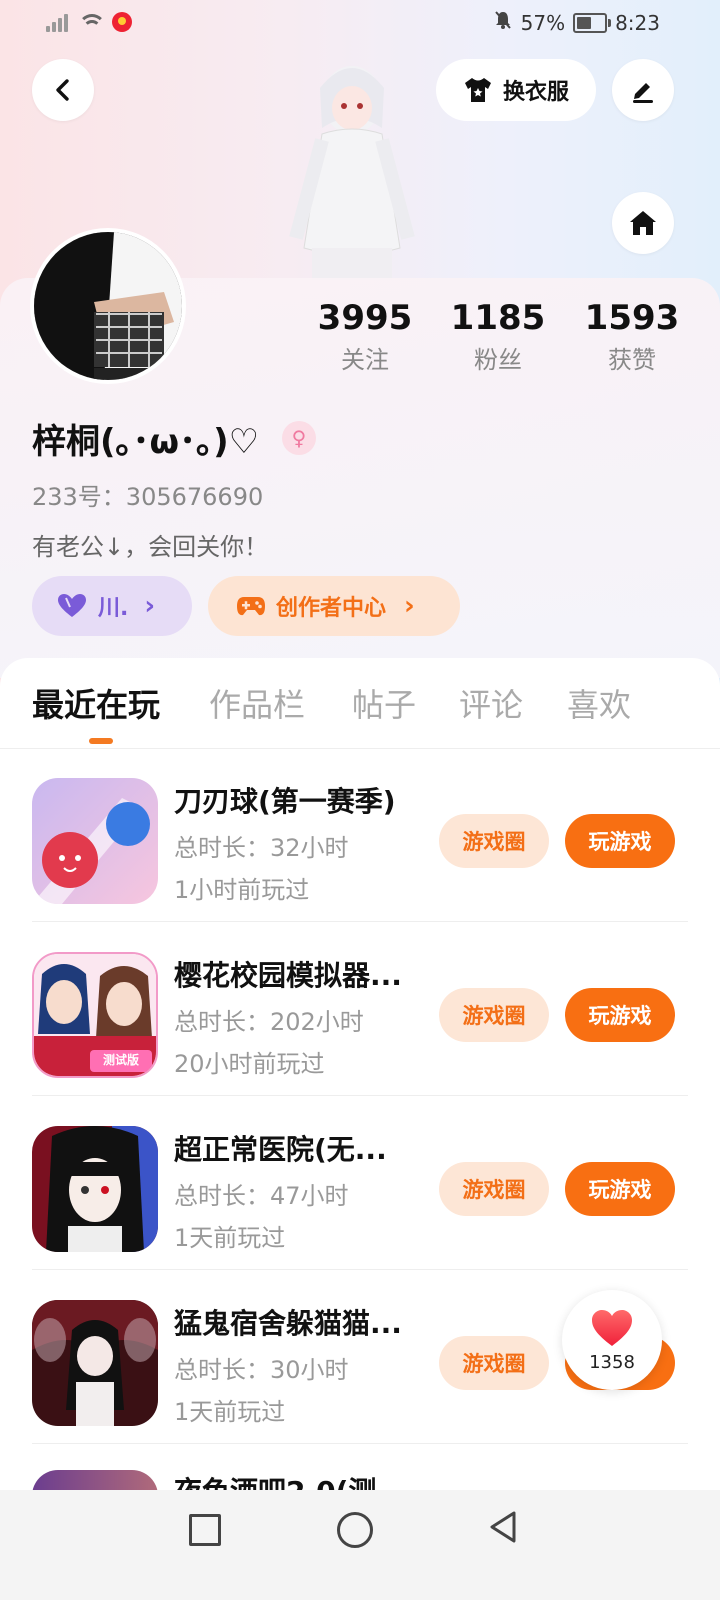  I want to click on fan-badge-button: 川. ›, so click(112, 606).